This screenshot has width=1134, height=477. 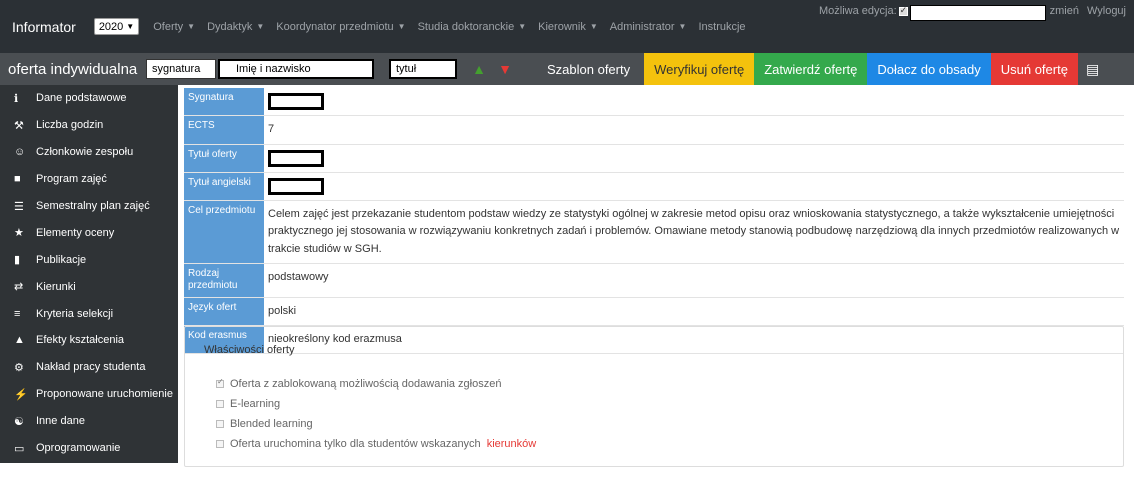 What do you see at coordinates (89, 259) in the screenshot?
I see `sidebar-item-publikacje: ▮ Publikacje` at bounding box center [89, 259].